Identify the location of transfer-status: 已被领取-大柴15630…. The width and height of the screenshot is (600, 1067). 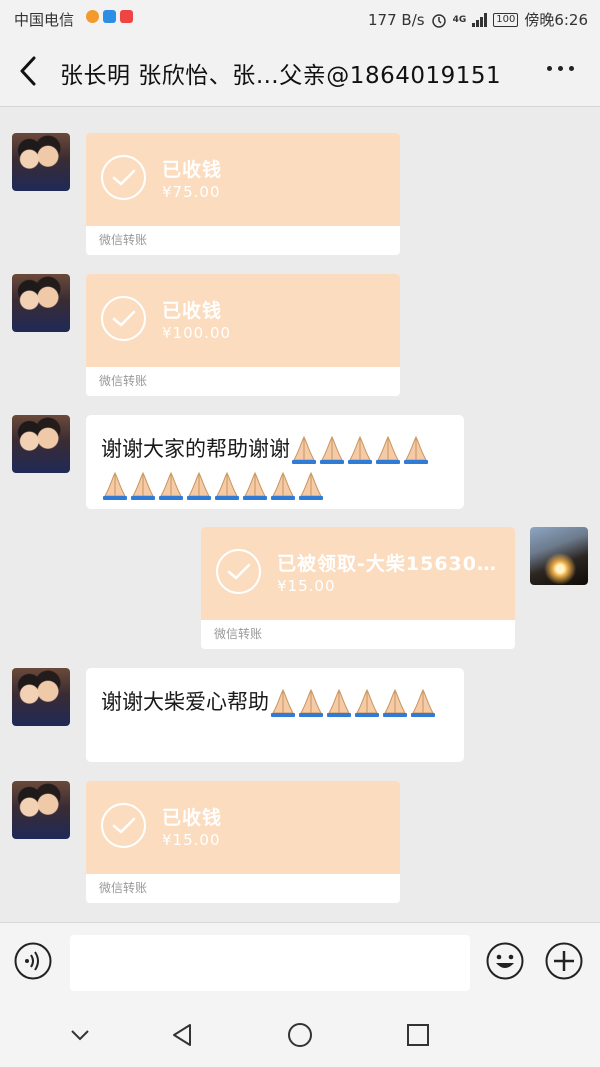
(387, 564).